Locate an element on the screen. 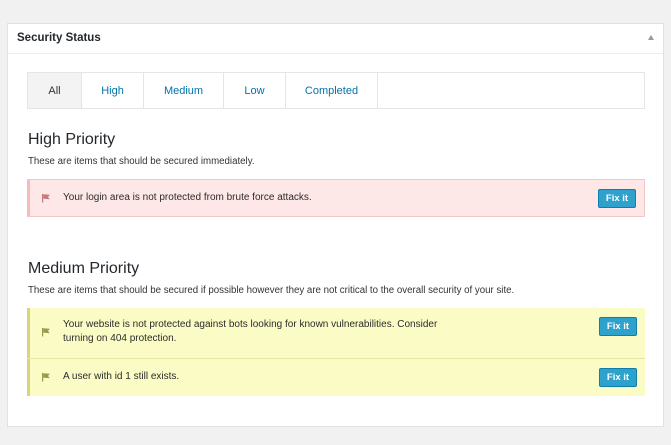 This screenshot has width=671, height=445. issue-text: A user with id 1 still exists. is located at coordinates (121, 376).